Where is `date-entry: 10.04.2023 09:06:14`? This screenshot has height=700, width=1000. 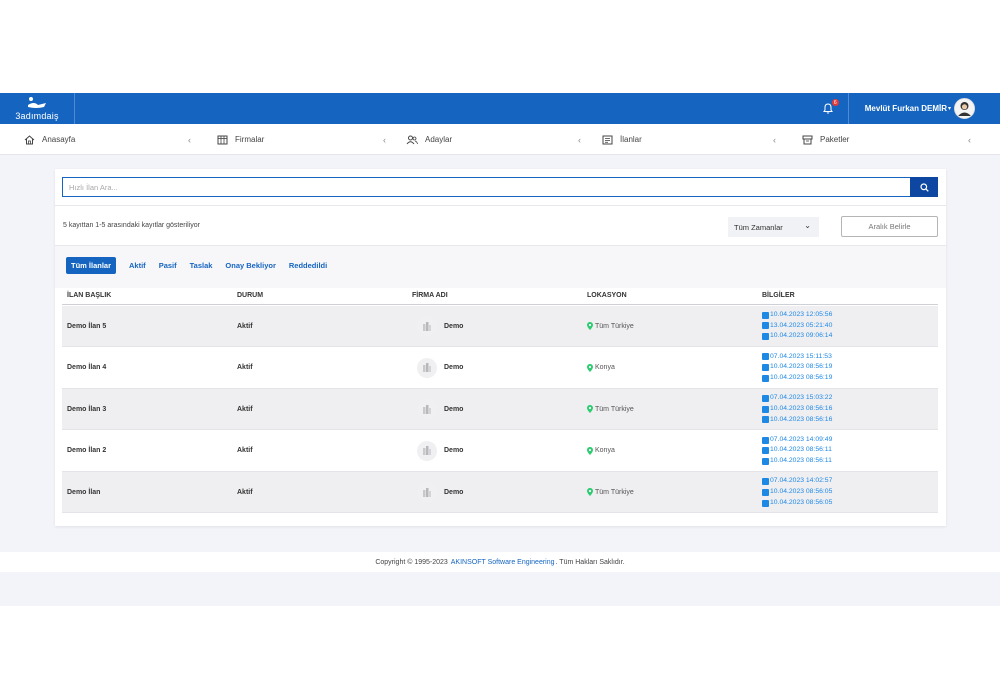
date-entry: 10.04.2023 09:06:14 is located at coordinates (850, 336).